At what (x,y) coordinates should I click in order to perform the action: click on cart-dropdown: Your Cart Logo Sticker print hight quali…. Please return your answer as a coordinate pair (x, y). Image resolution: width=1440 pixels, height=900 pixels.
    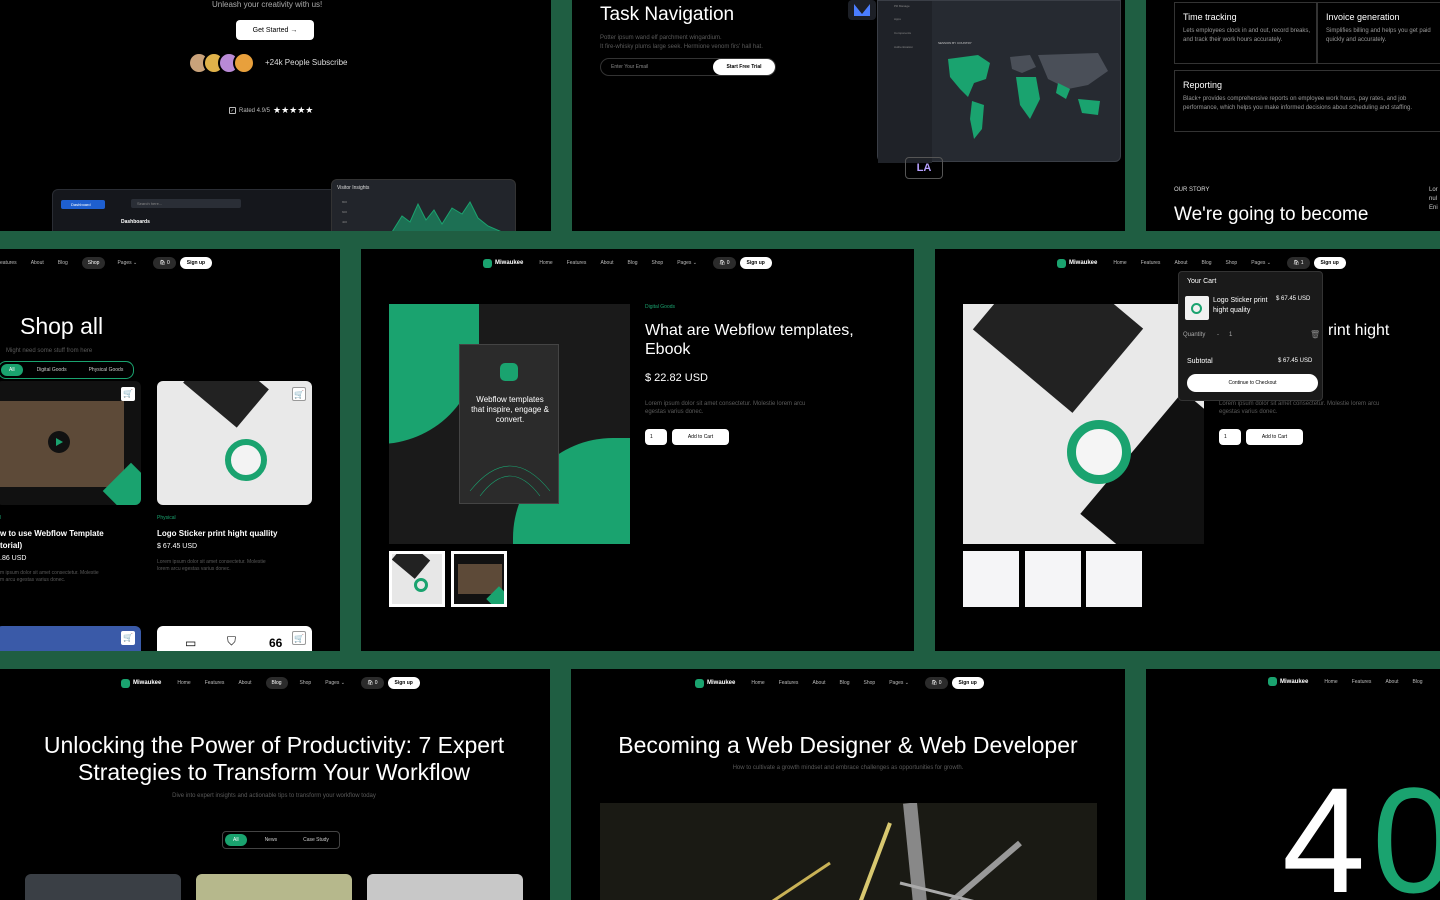
    Looking at the image, I should click on (1250, 336).